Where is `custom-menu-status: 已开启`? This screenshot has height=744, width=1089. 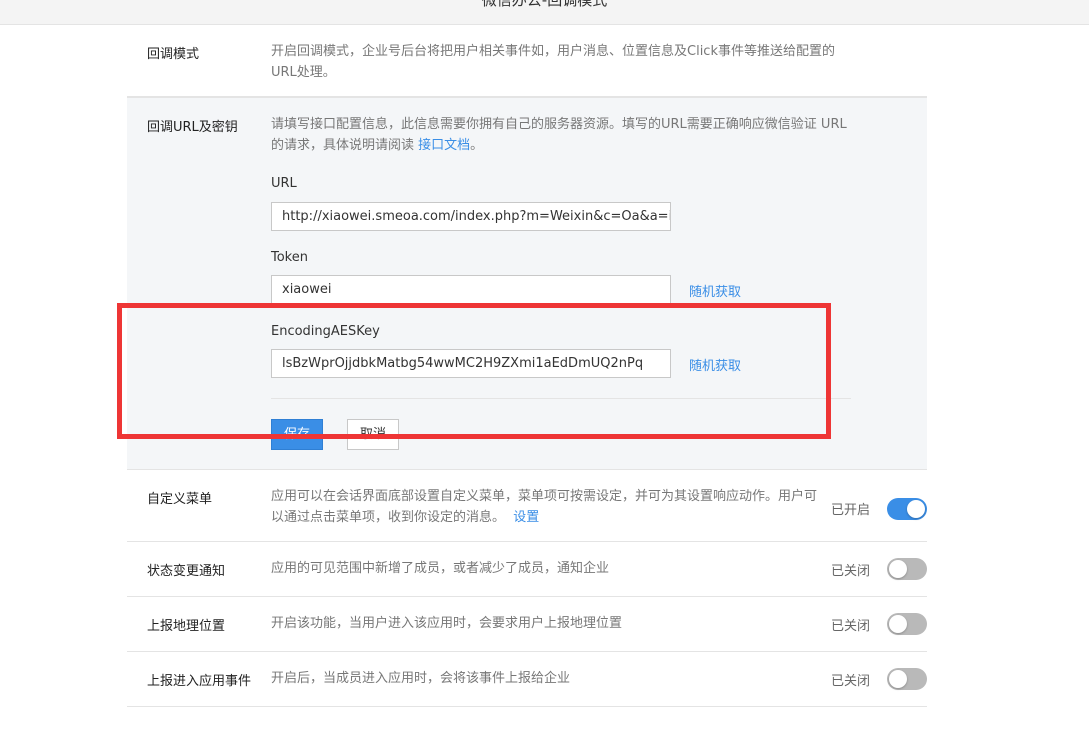 custom-menu-status: 已开启 is located at coordinates (851, 510).